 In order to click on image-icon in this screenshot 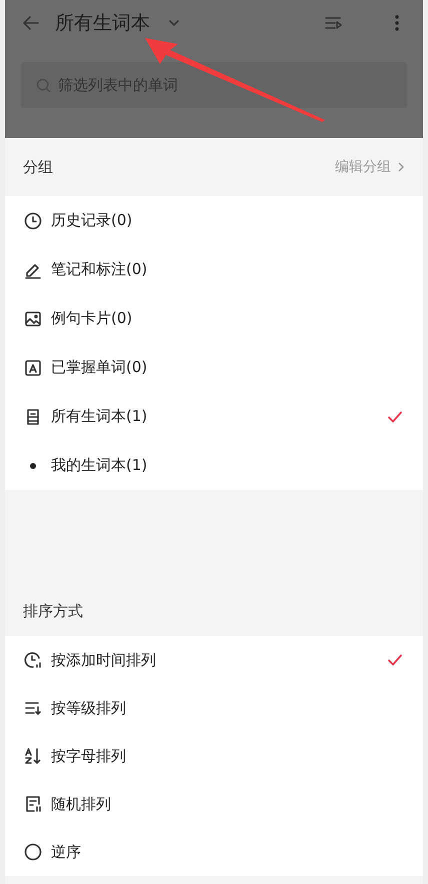, I will do `click(33, 318)`.